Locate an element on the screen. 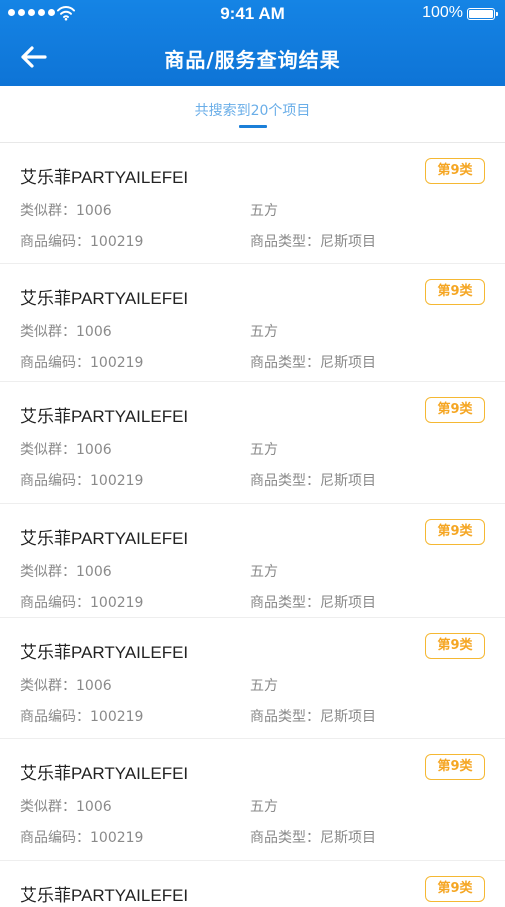 The width and height of the screenshot is (505, 907). nav-header: 9:41 AM 100% 商品/服务查询结果 is located at coordinates (252, 43).